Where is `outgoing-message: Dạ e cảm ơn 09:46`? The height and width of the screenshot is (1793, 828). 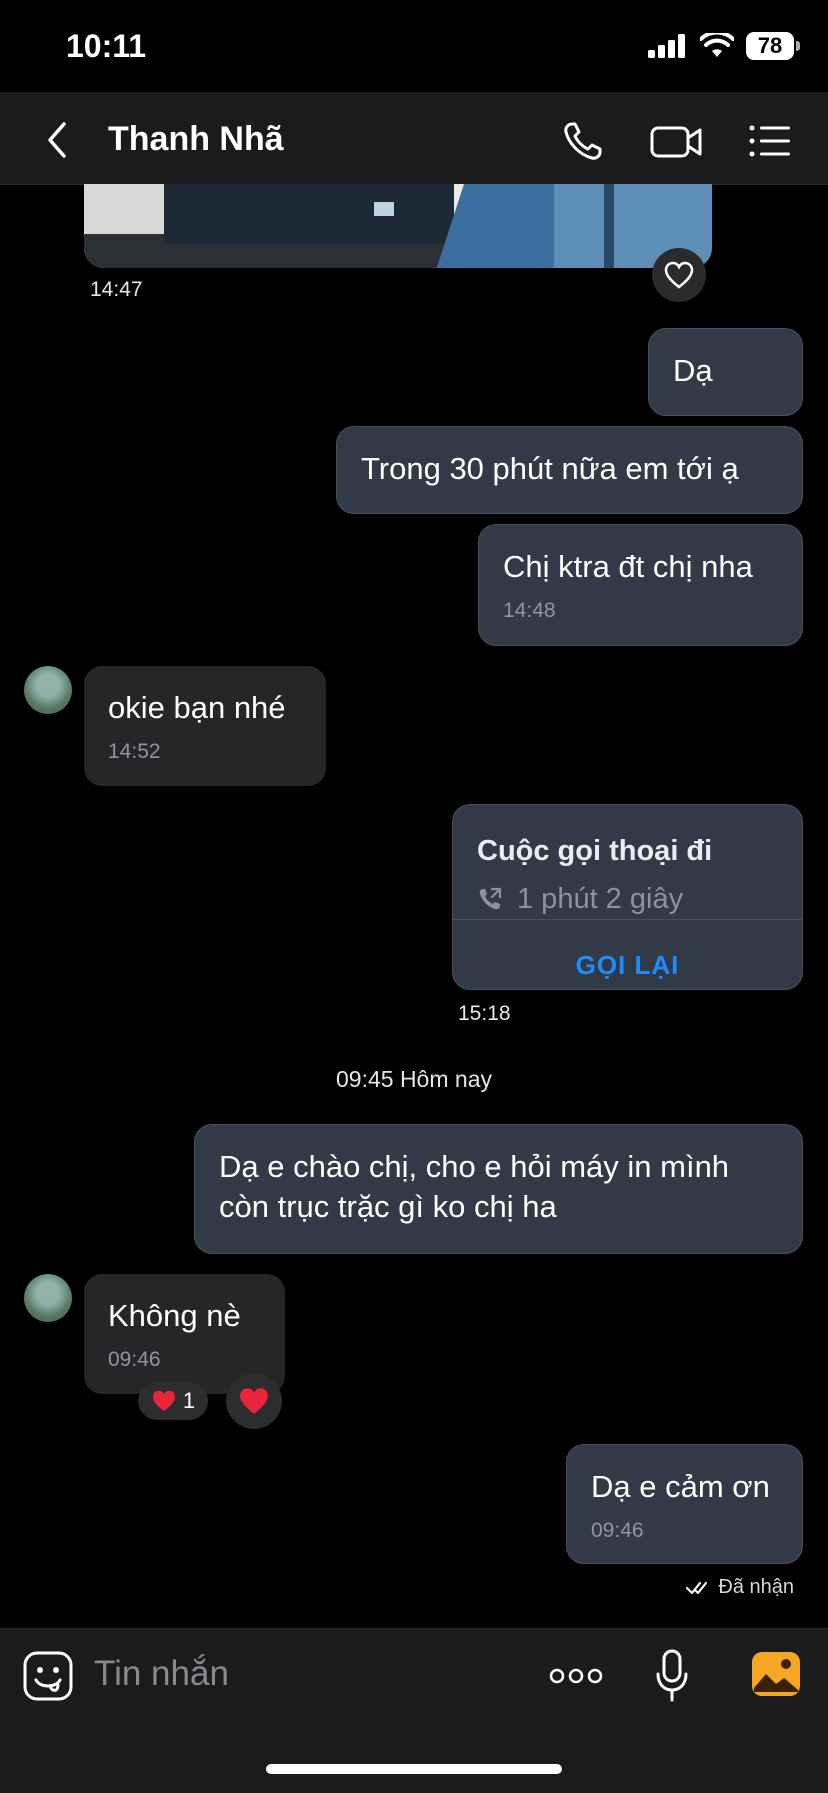
outgoing-message: Dạ e cảm ơn 09:46 is located at coordinates (684, 1504).